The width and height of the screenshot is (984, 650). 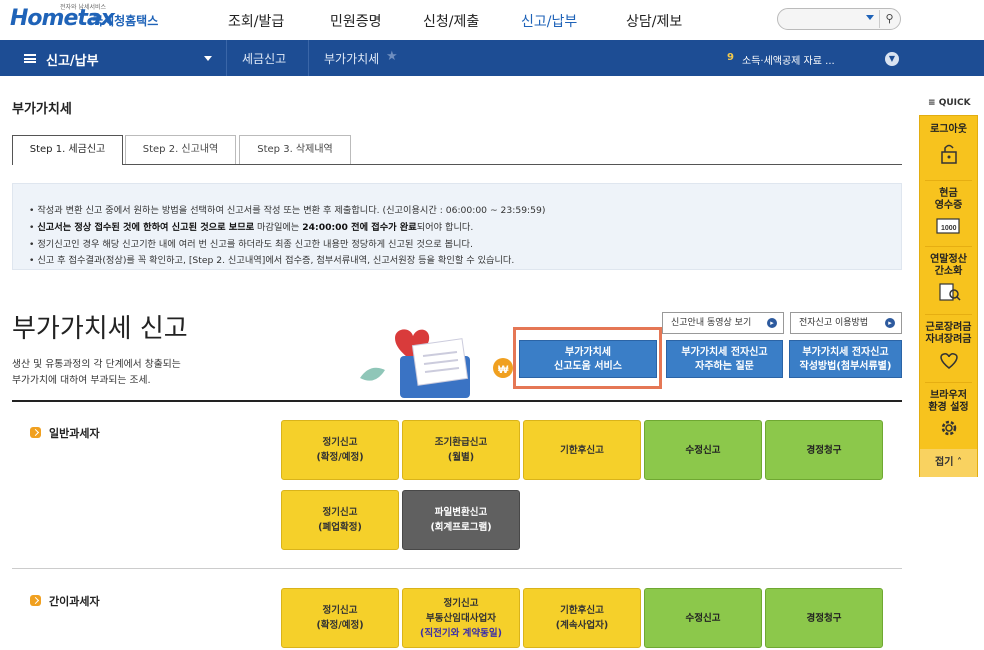 I want to click on logout-button: 로그아웃, so click(x=948, y=145).